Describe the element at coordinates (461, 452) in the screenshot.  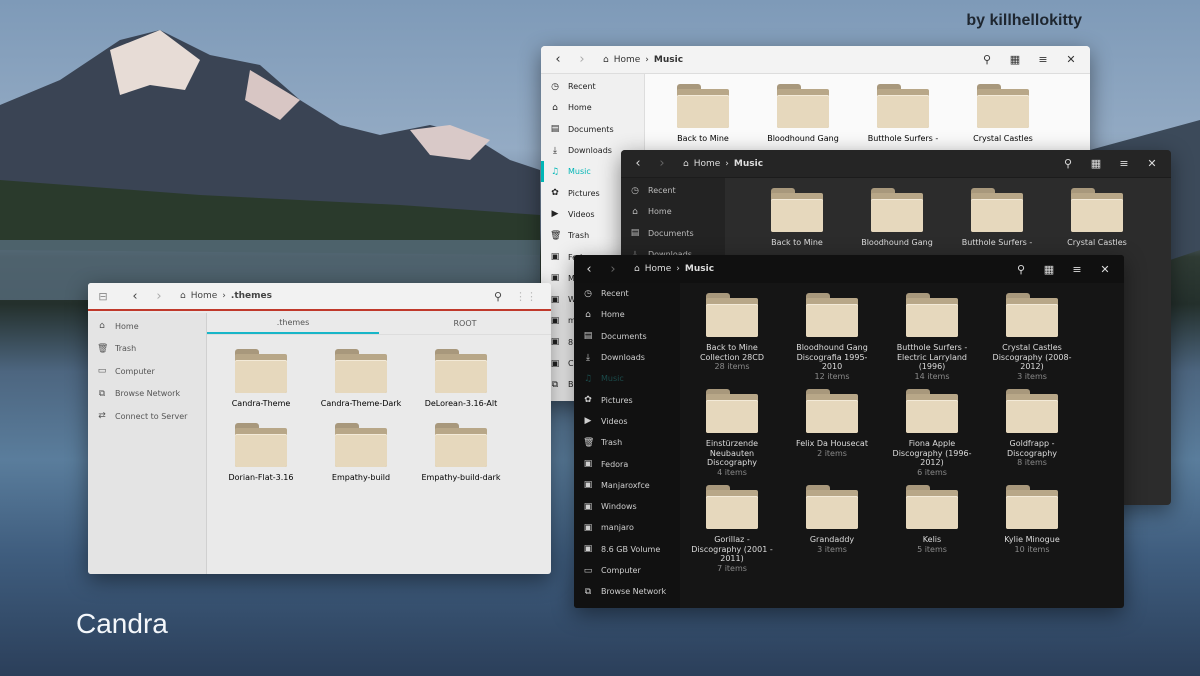
I see `folder-item: Empathy-build-dark` at that location.